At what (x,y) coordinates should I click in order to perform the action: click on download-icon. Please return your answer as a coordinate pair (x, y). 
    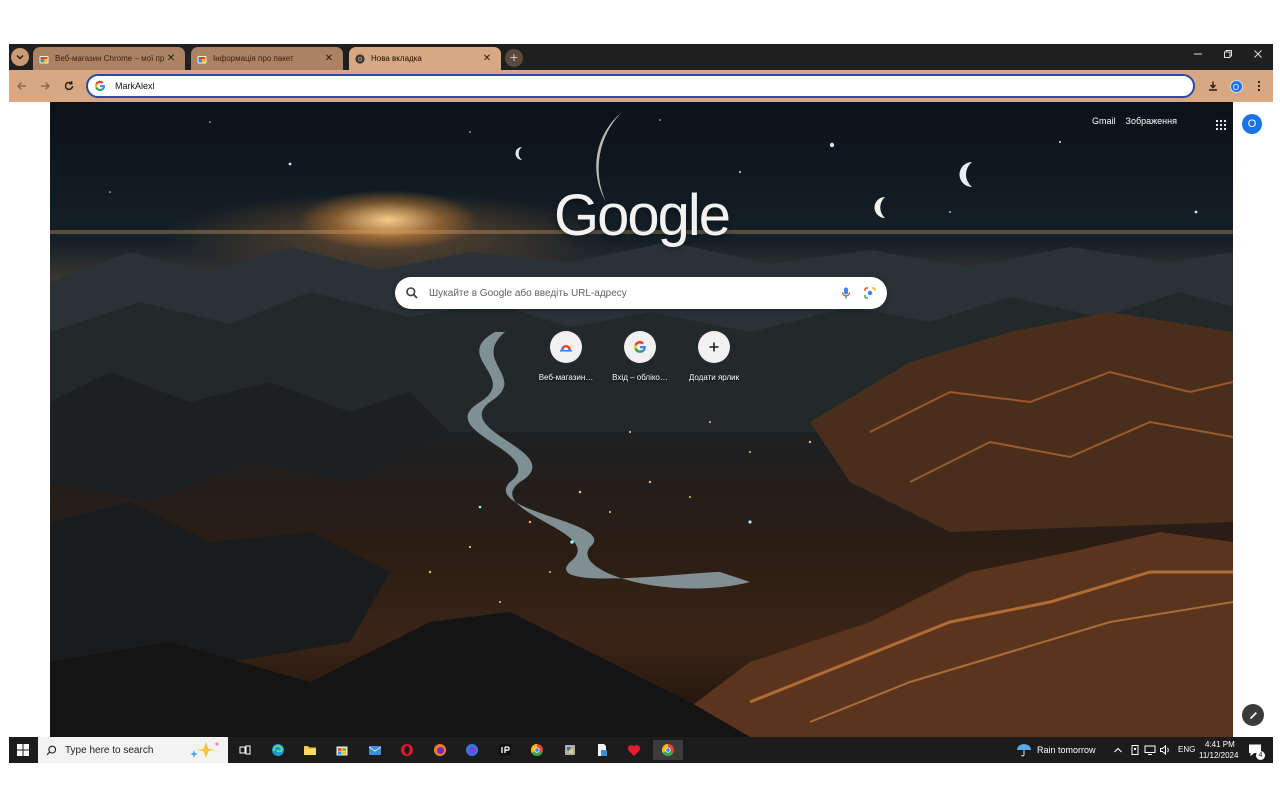
    Looking at the image, I should click on (1213, 86).